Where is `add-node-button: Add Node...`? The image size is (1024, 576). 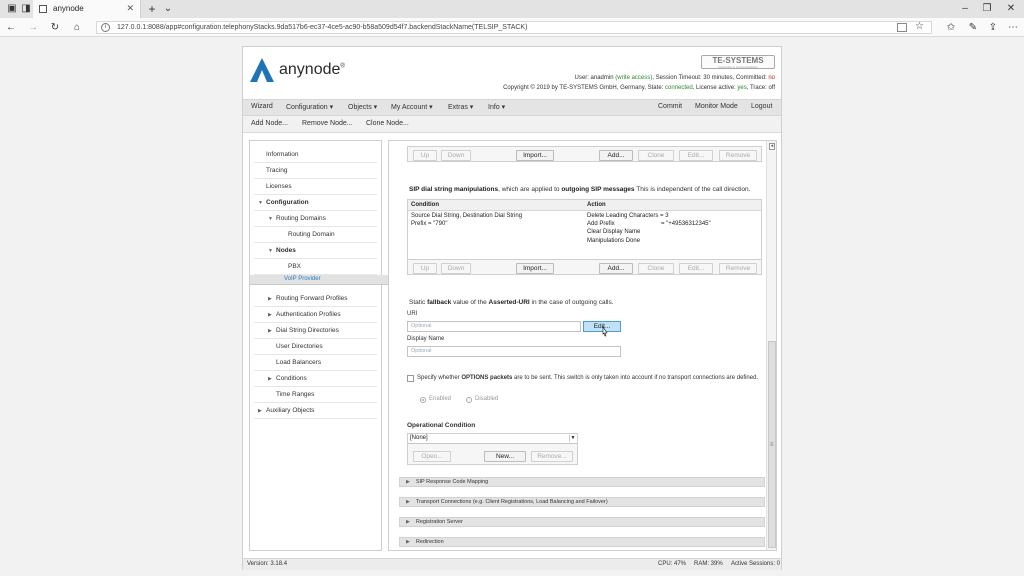 add-node-button: Add Node... is located at coordinates (269, 123).